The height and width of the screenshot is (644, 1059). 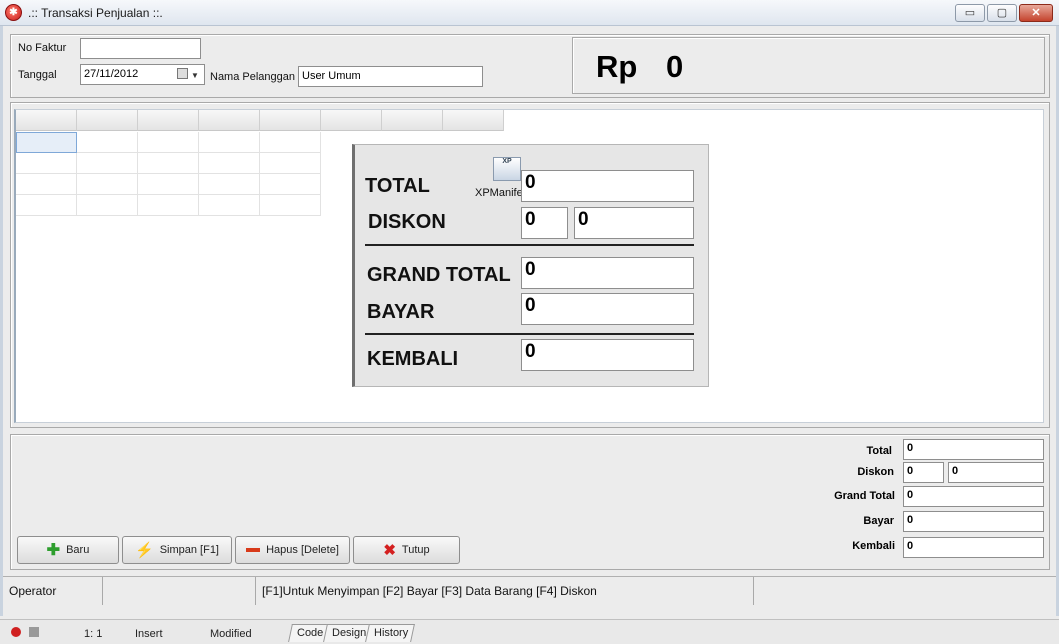 I want to click on currency-label: Rp, so click(x=617, y=66).